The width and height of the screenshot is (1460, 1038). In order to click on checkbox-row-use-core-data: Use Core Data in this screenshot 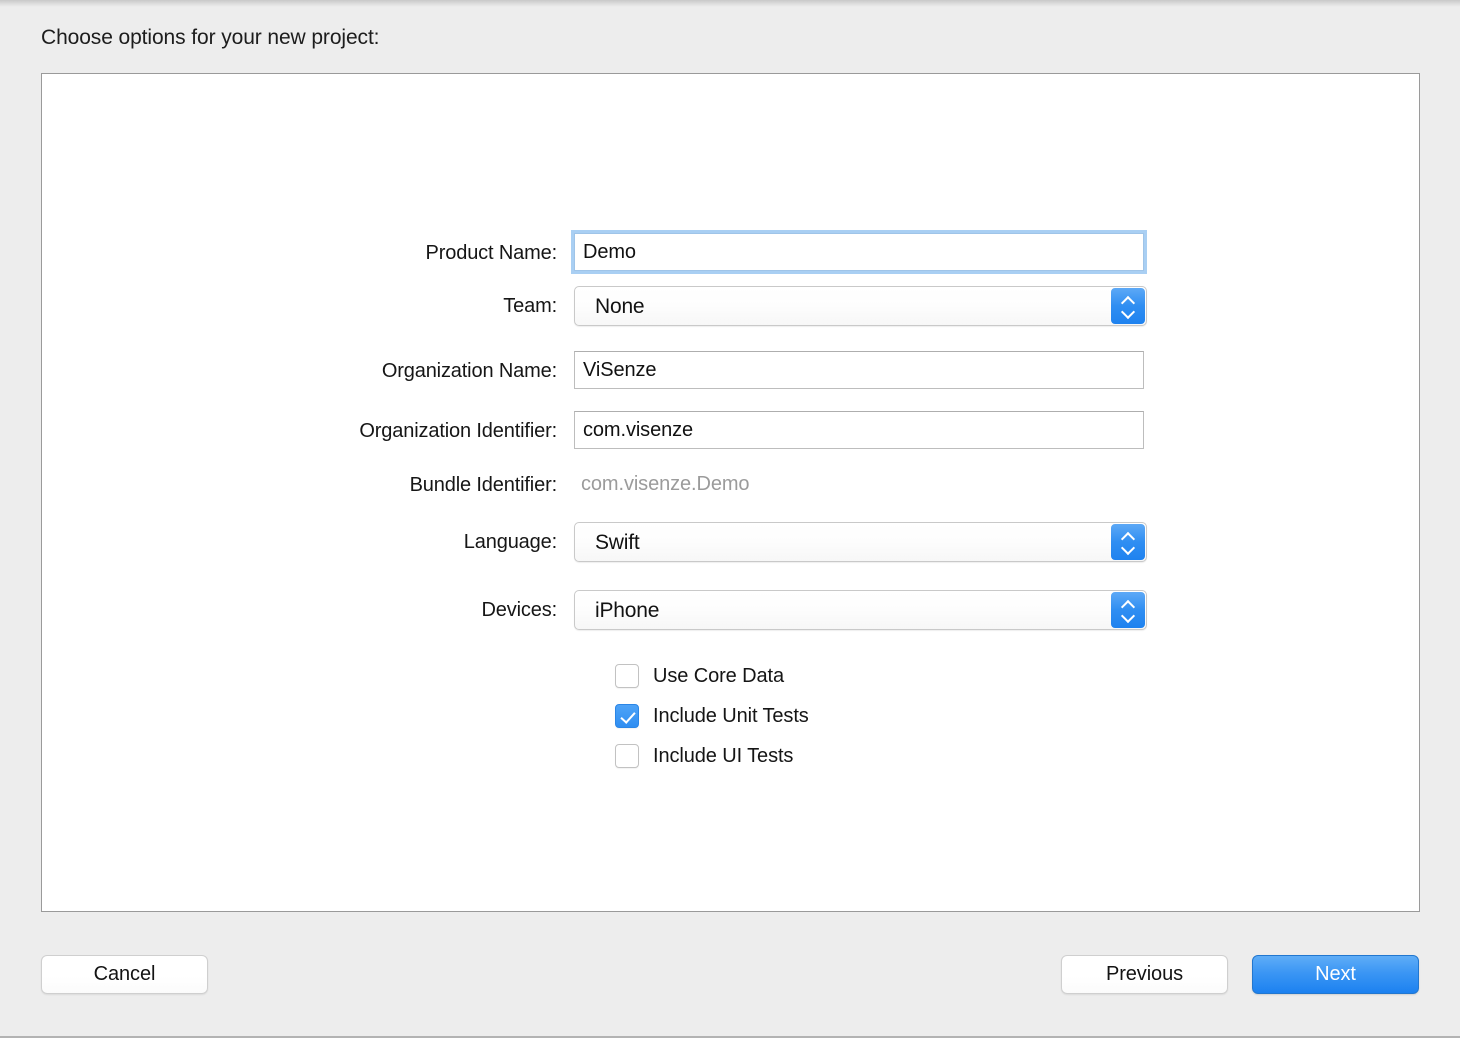, I will do `click(699, 676)`.